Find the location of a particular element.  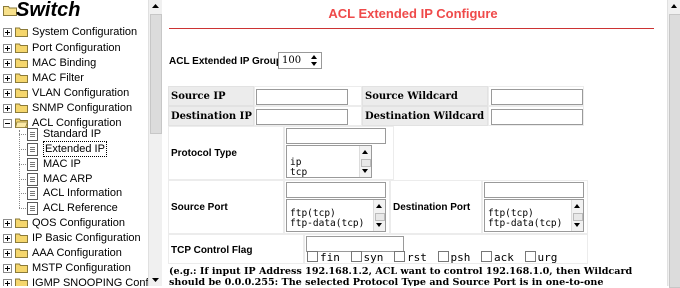

tcp-flag-input is located at coordinates (355, 244).